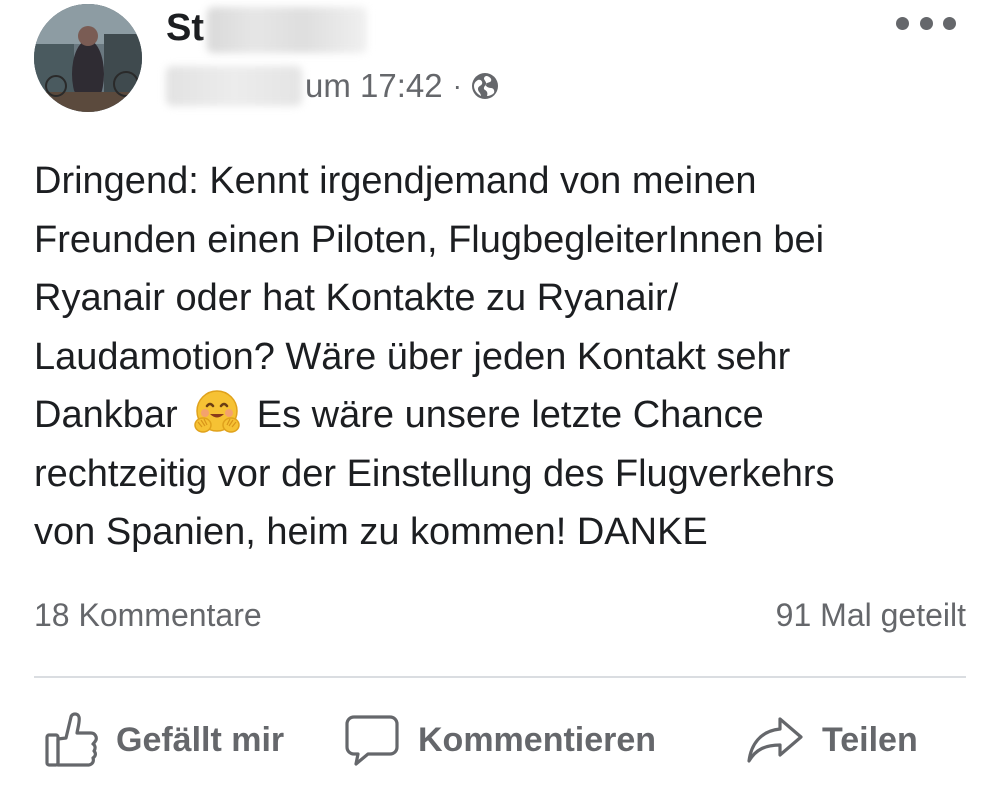 Image resolution: width=1000 pixels, height=800 pixels. I want to click on post-text-line: Es wäre unsere letzte Chance, so click(510, 415).